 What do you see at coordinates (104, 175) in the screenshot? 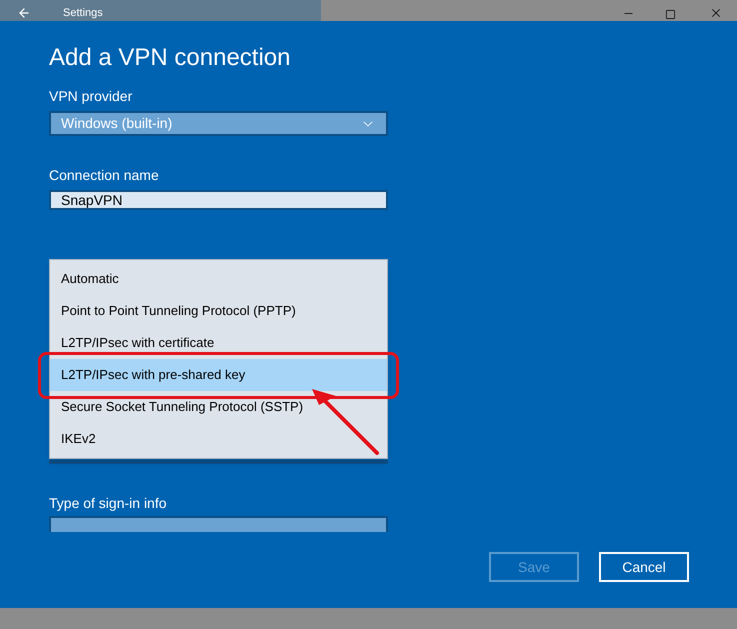
I see `field-label: Connection name` at bounding box center [104, 175].